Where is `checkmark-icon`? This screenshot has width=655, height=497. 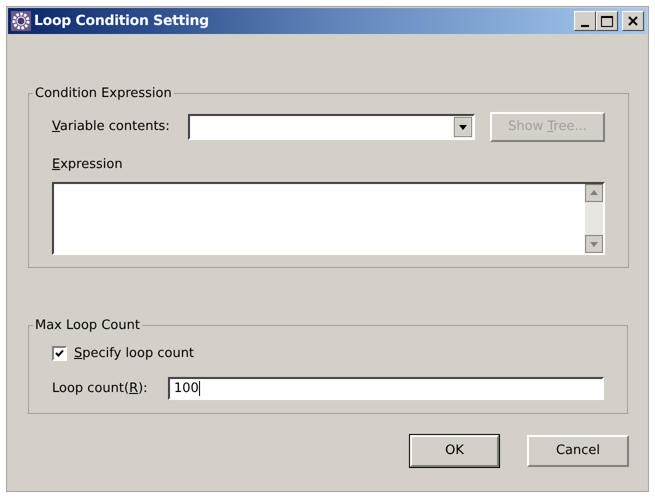
checkmark-icon is located at coordinates (59, 353).